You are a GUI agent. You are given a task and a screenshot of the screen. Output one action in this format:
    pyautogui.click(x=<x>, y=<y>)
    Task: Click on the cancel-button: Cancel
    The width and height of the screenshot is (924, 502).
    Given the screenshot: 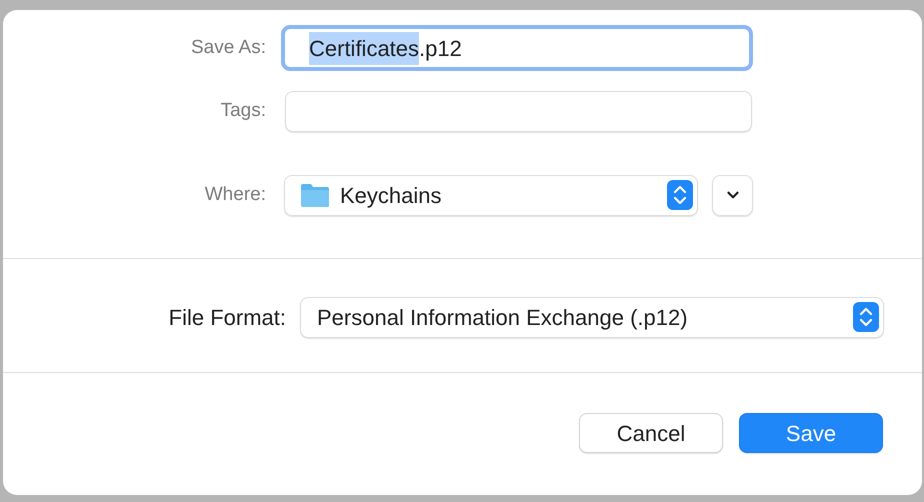 What is the action you would take?
    pyautogui.click(x=651, y=433)
    